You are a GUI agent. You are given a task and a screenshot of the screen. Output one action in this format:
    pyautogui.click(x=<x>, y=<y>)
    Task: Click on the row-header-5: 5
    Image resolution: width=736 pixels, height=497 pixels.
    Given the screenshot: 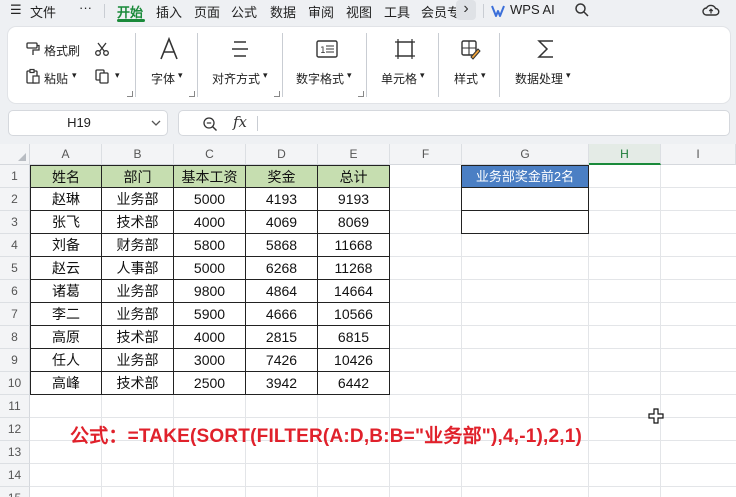 What is the action you would take?
    pyautogui.click(x=15, y=268)
    